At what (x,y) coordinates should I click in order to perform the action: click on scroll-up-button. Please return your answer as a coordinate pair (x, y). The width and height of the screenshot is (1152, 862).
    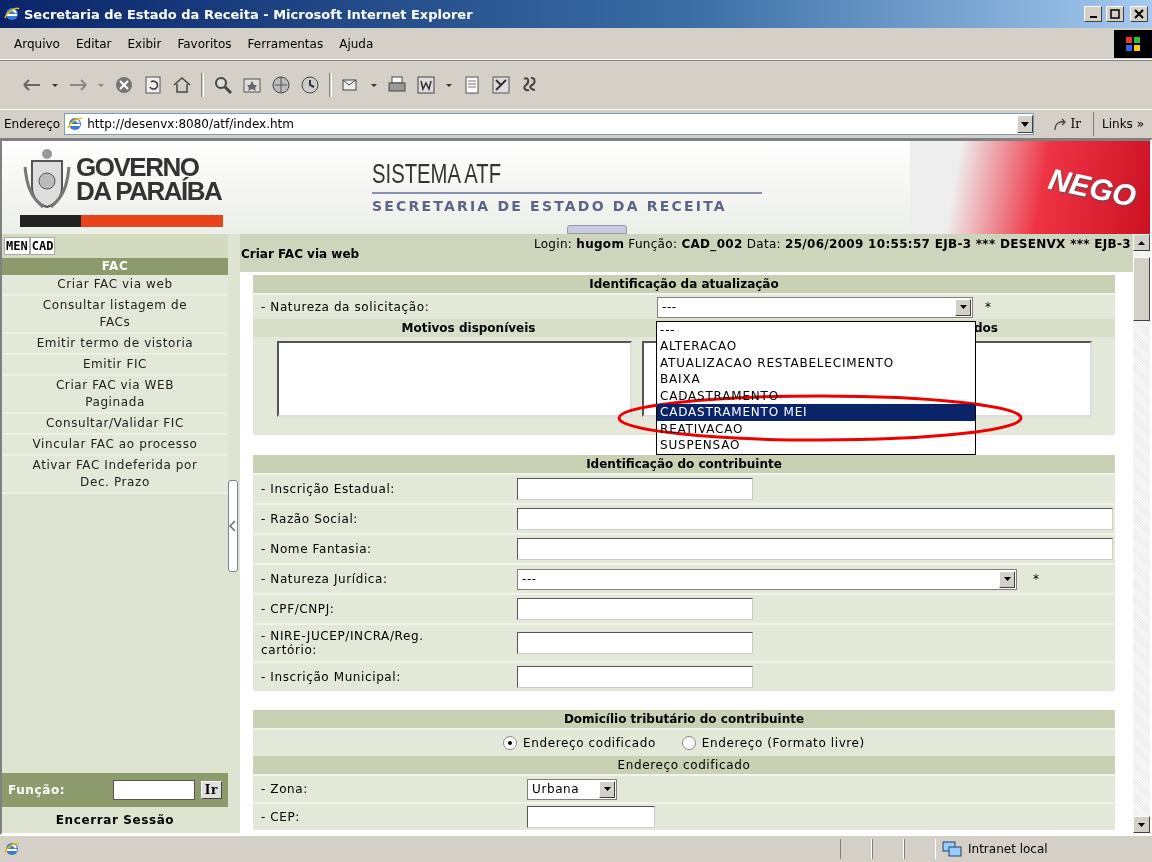
    Looking at the image, I should click on (1141, 242).